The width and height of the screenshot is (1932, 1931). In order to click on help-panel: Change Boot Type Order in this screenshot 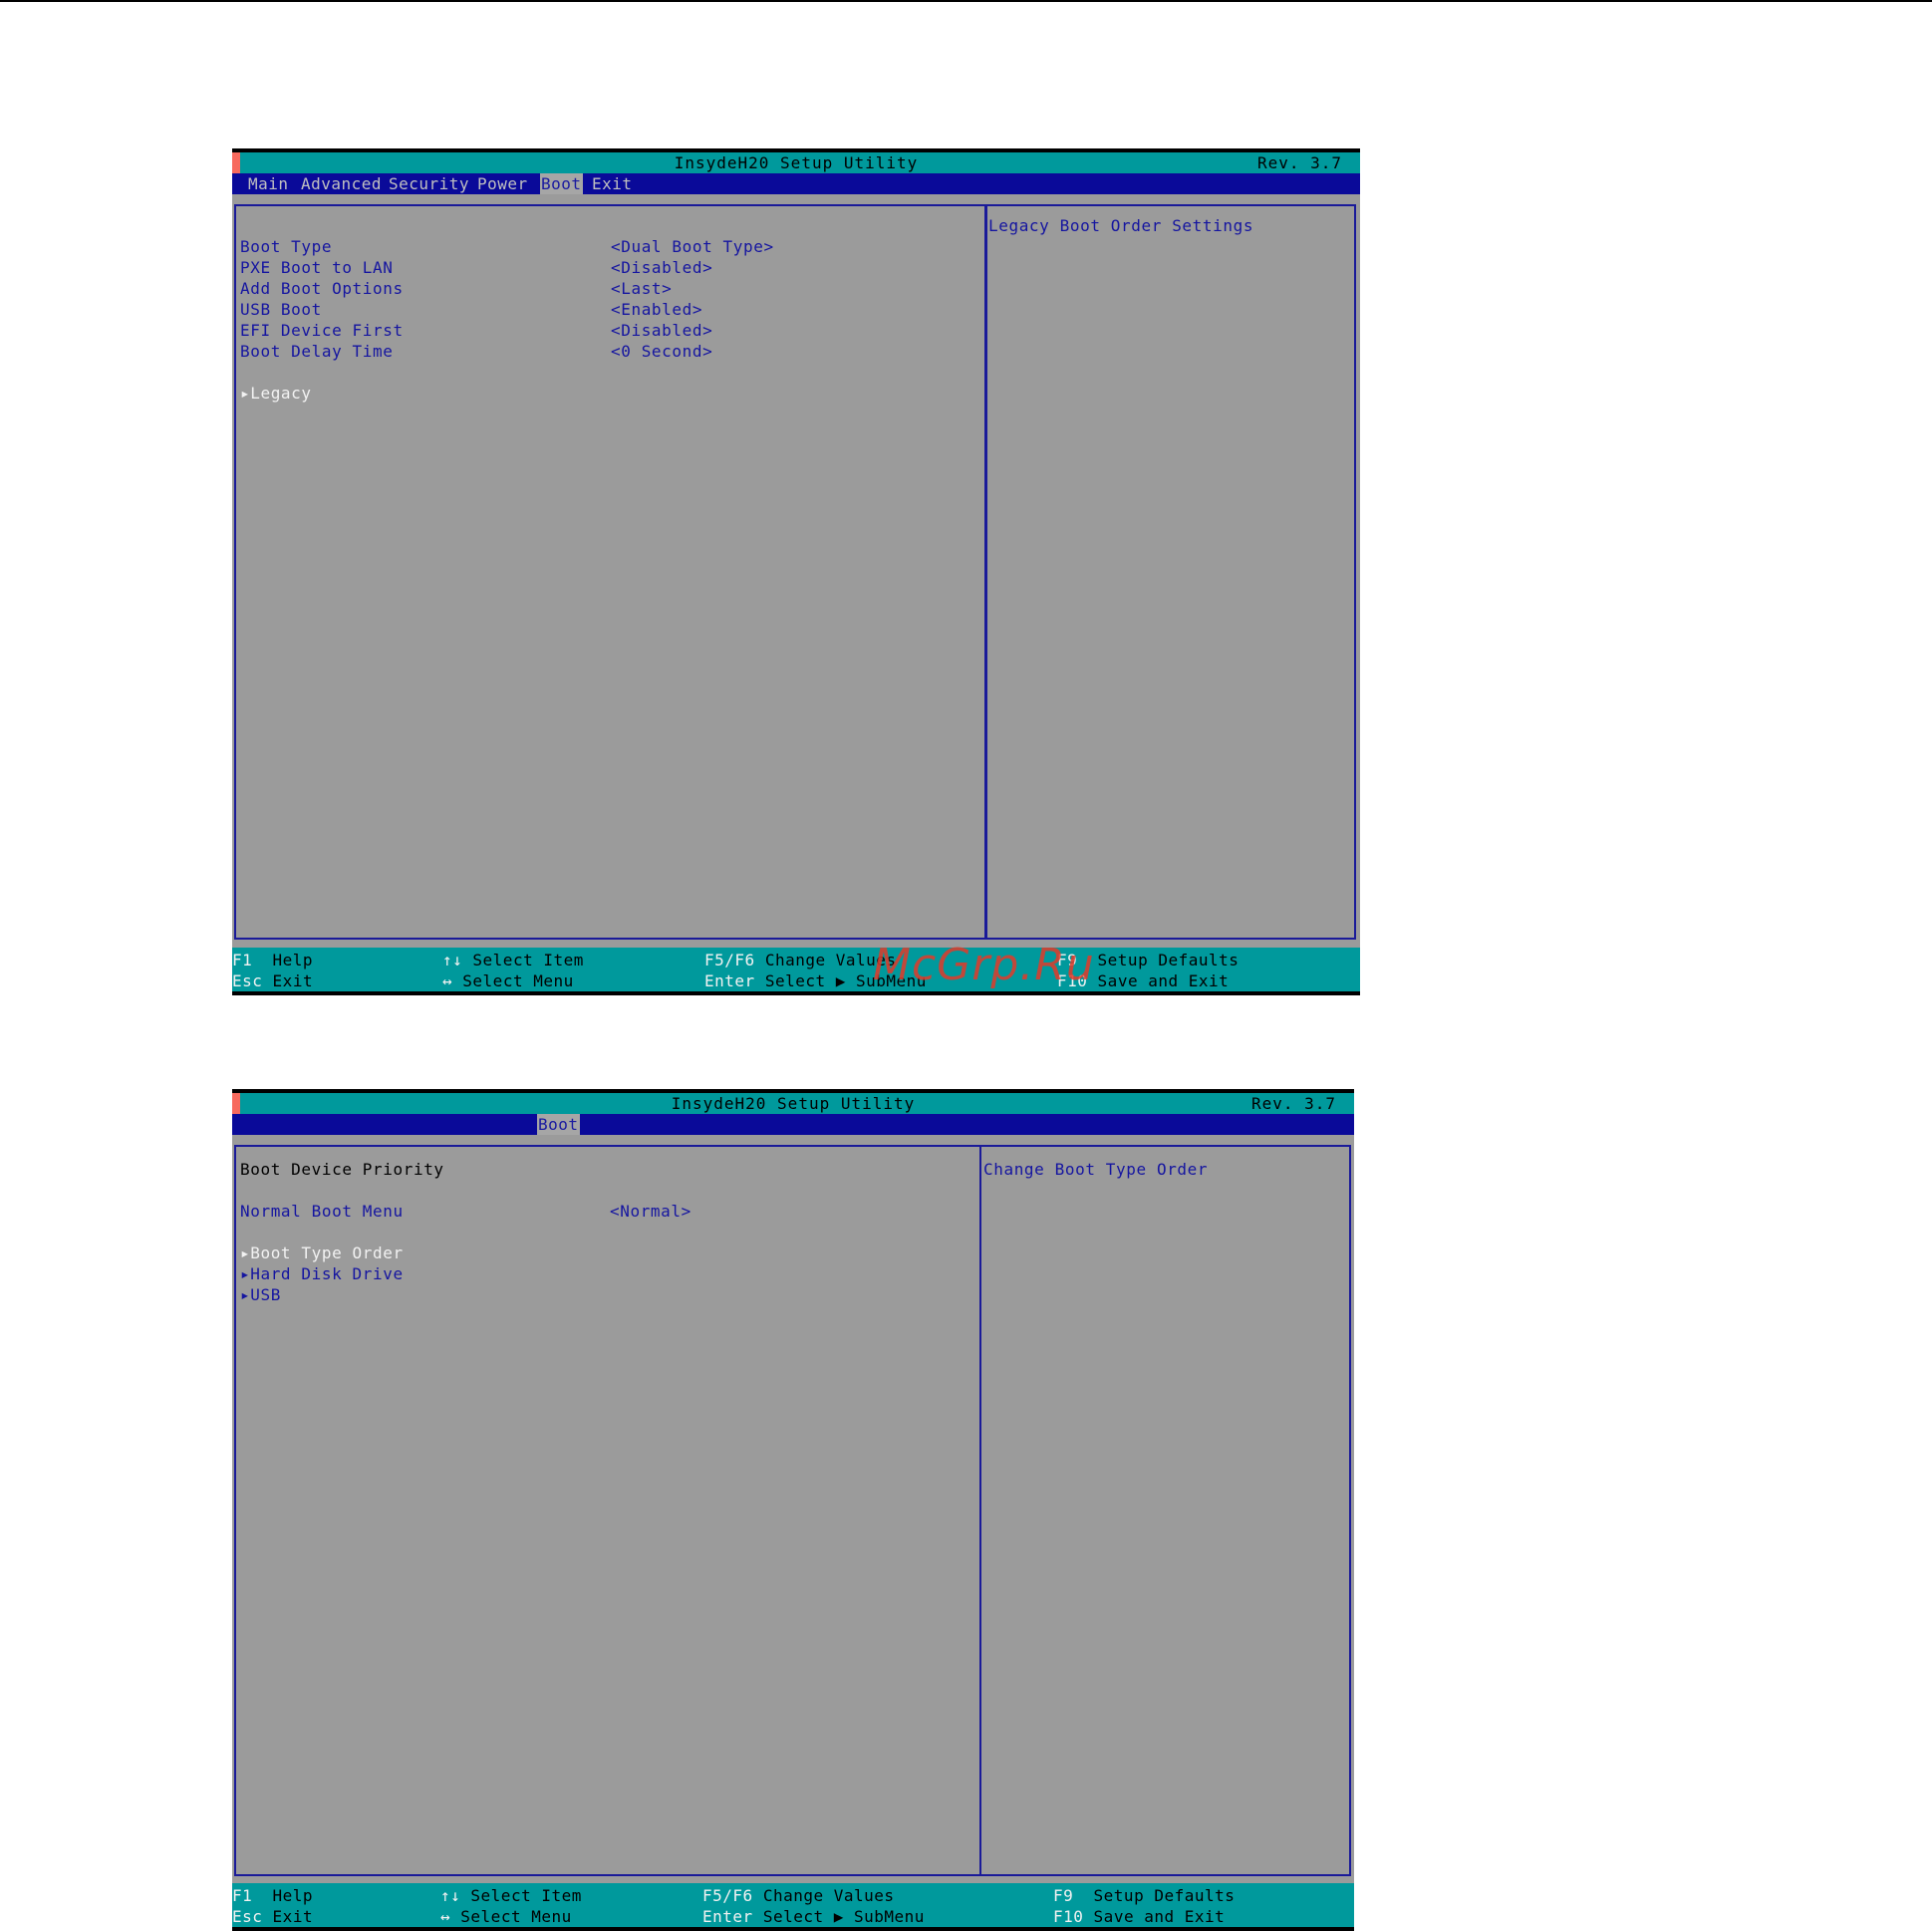, I will do `click(1165, 1510)`.